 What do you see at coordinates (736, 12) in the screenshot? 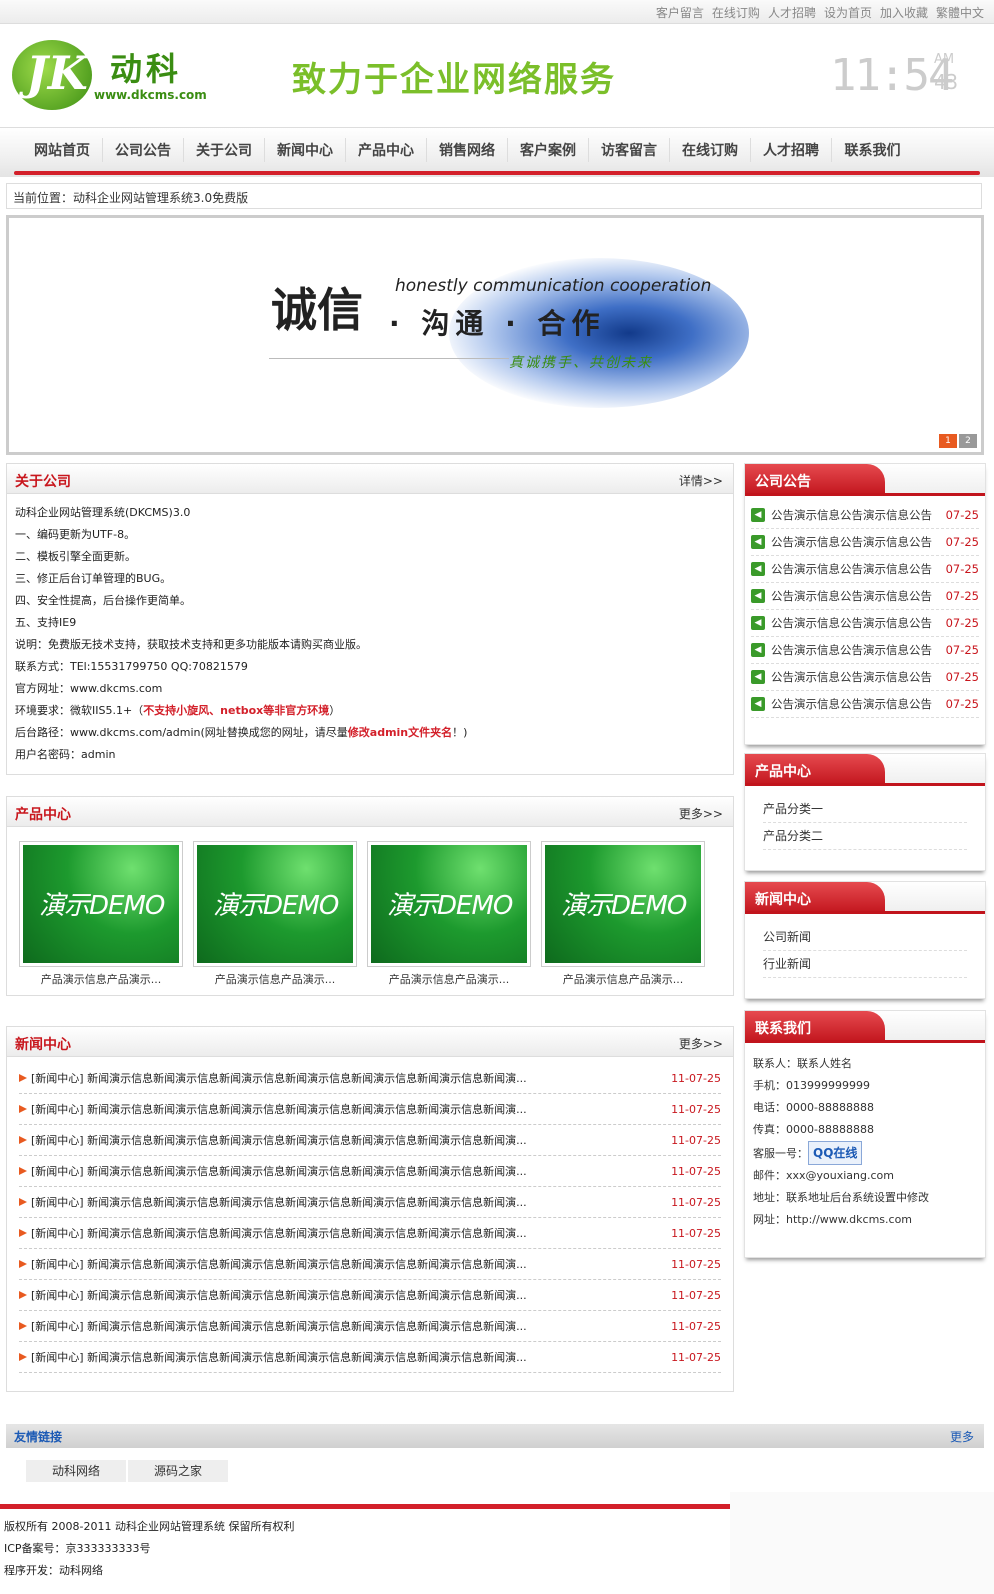
I see `top-link: 在线订购` at bounding box center [736, 12].